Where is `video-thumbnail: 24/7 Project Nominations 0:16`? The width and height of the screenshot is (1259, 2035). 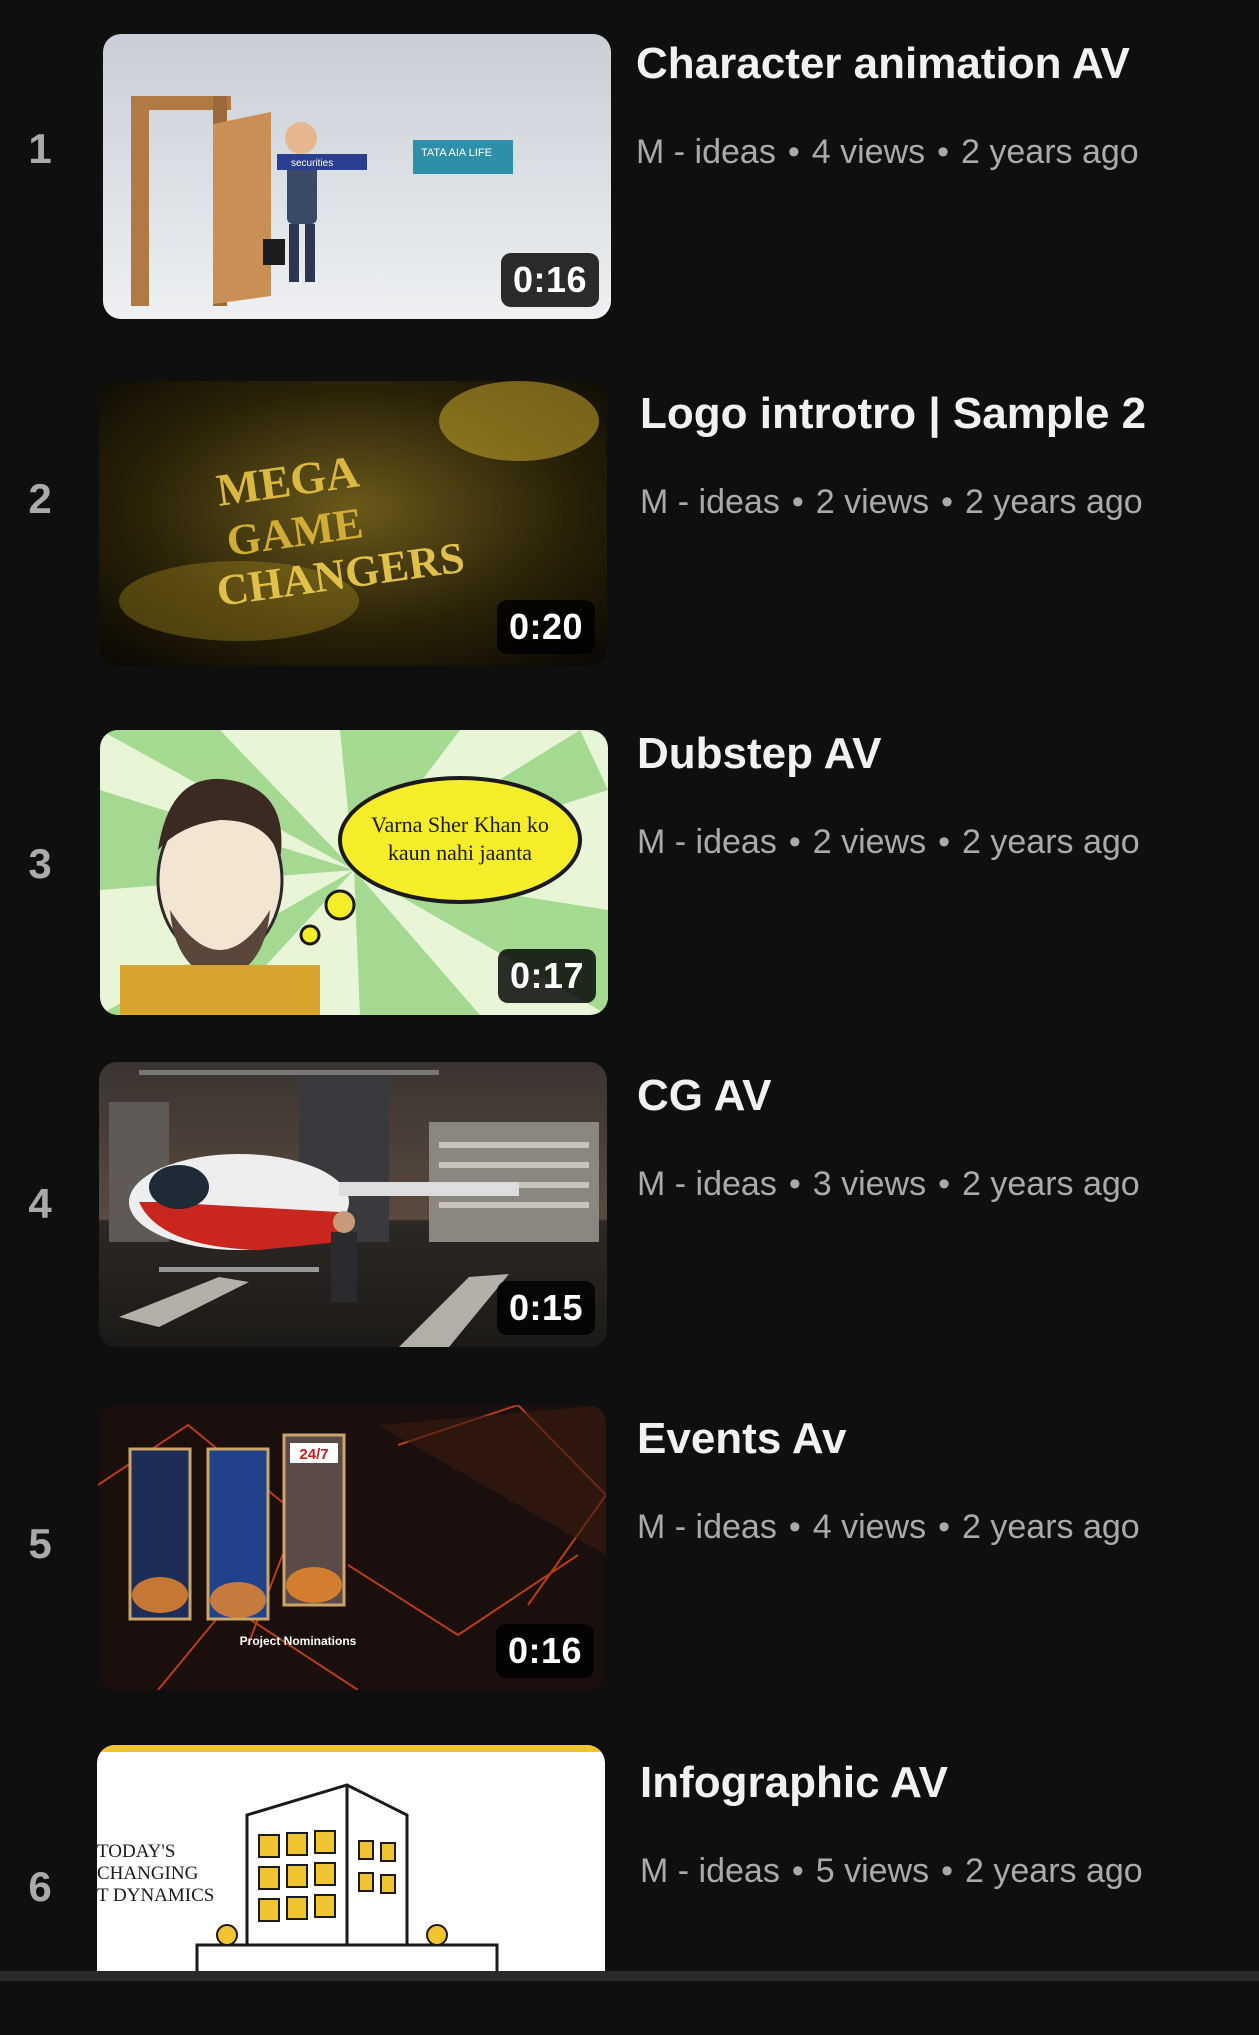 video-thumbnail: 24/7 Project Nominations 0:16 is located at coordinates (352, 1547).